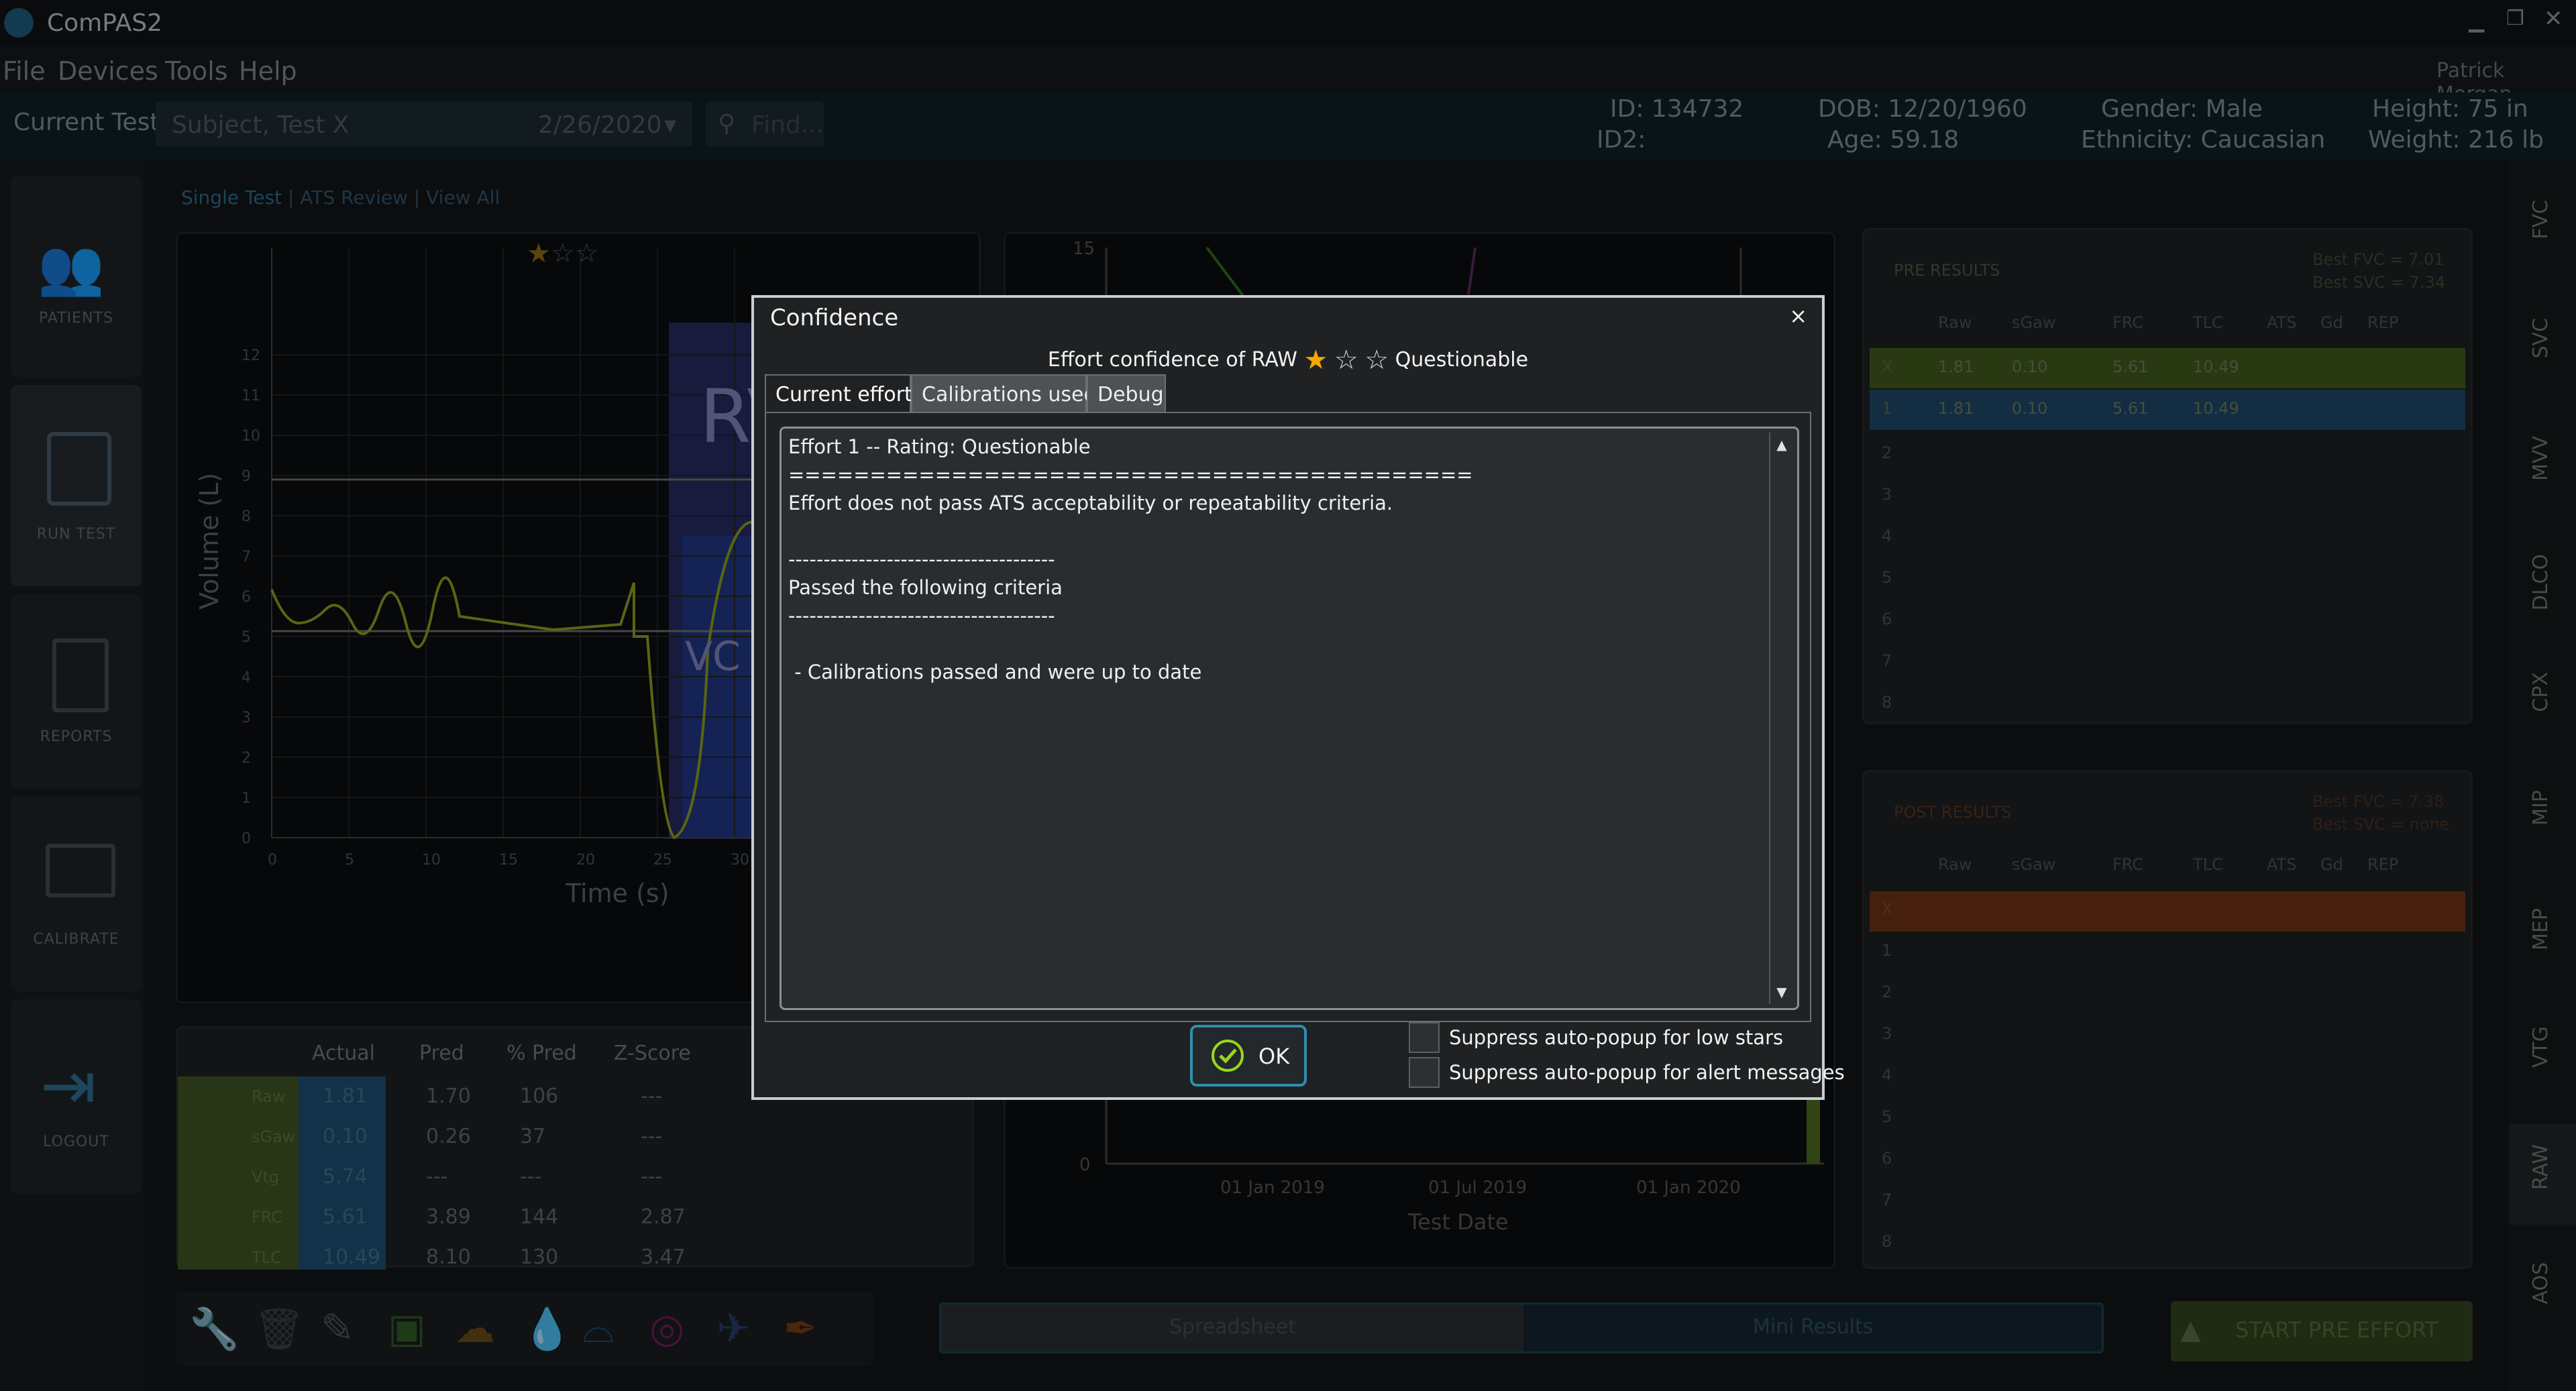 The image size is (2576, 1391). Describe the element at coordinates (1172, 360) in the screenshot. I see `confidence-prefix: Effort confidence of RAW` at that location.